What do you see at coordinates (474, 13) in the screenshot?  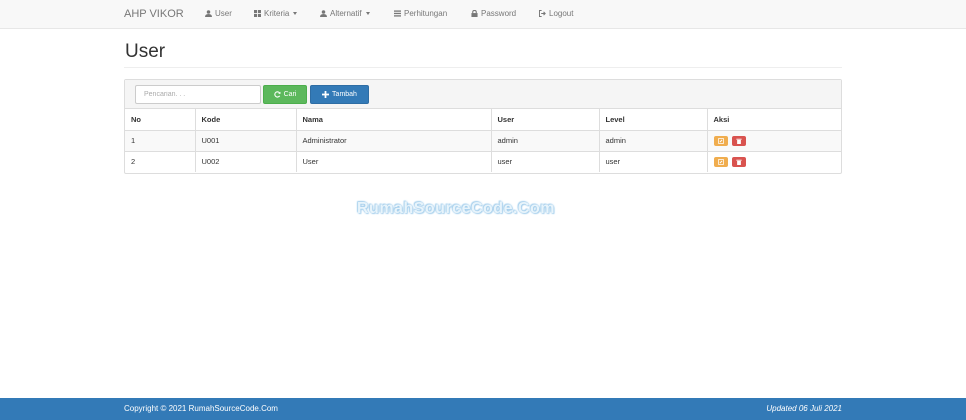 I see `lock-icon` at bounding box center [474, 13].